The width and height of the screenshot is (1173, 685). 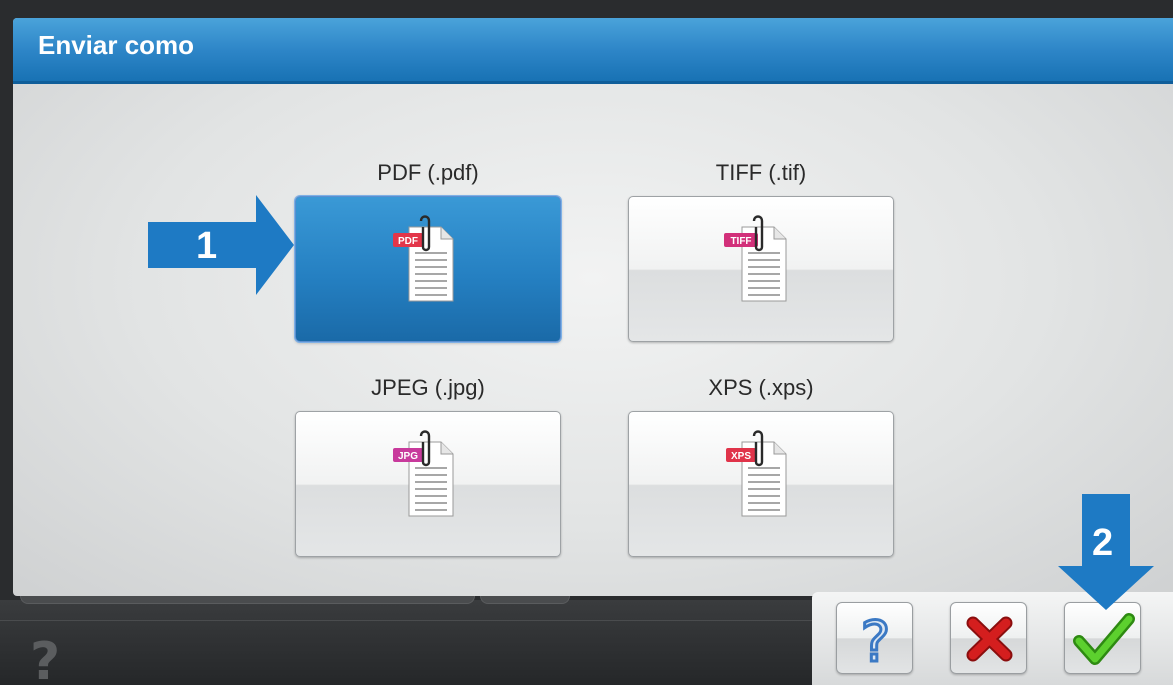 I want to click on xps-document-icon: XPS, so click(x=759, y=478).